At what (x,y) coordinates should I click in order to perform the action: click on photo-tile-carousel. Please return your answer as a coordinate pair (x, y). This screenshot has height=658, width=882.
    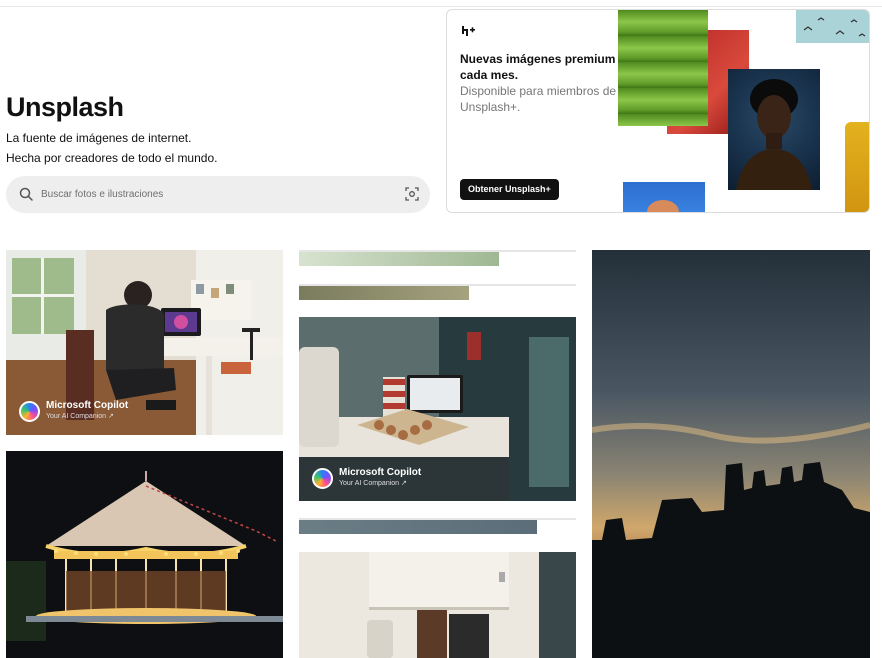
    Looking at the image, I should click on (144, 554).